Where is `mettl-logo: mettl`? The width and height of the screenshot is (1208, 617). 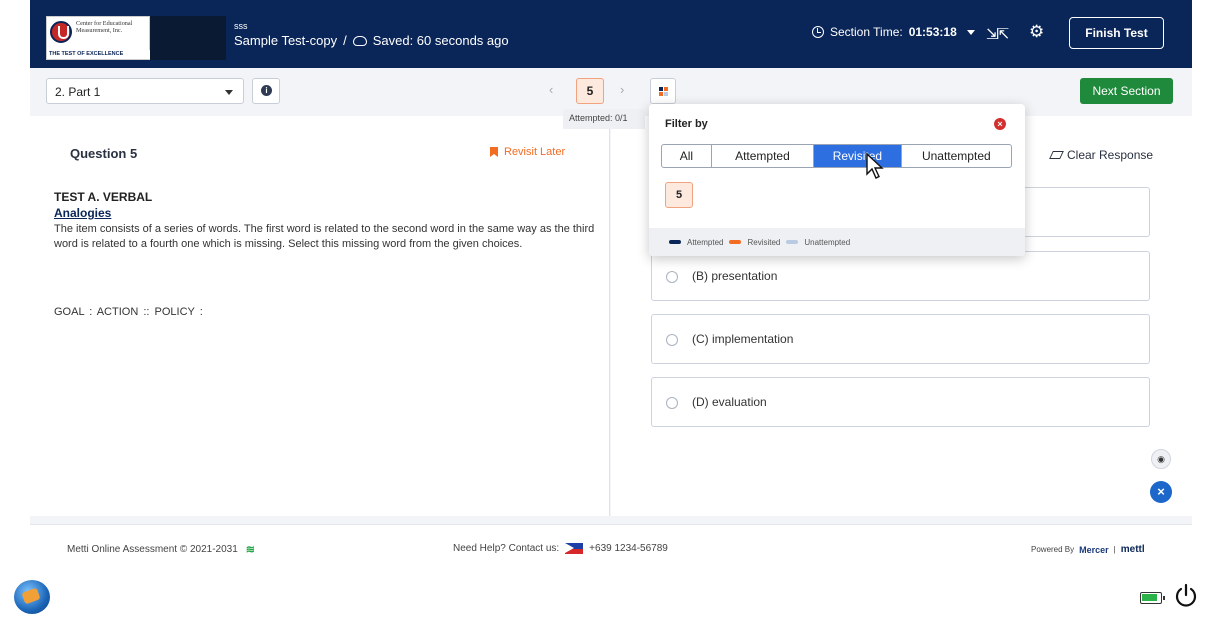
mettl-logo: mettl is located at coordinates (1132, 549).